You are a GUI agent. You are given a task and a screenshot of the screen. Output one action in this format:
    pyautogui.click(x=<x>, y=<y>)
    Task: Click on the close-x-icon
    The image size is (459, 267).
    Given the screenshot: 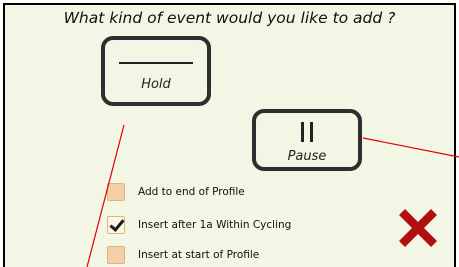 What is the action you would take?
    pyautogui.click(x=418, y=228)
    